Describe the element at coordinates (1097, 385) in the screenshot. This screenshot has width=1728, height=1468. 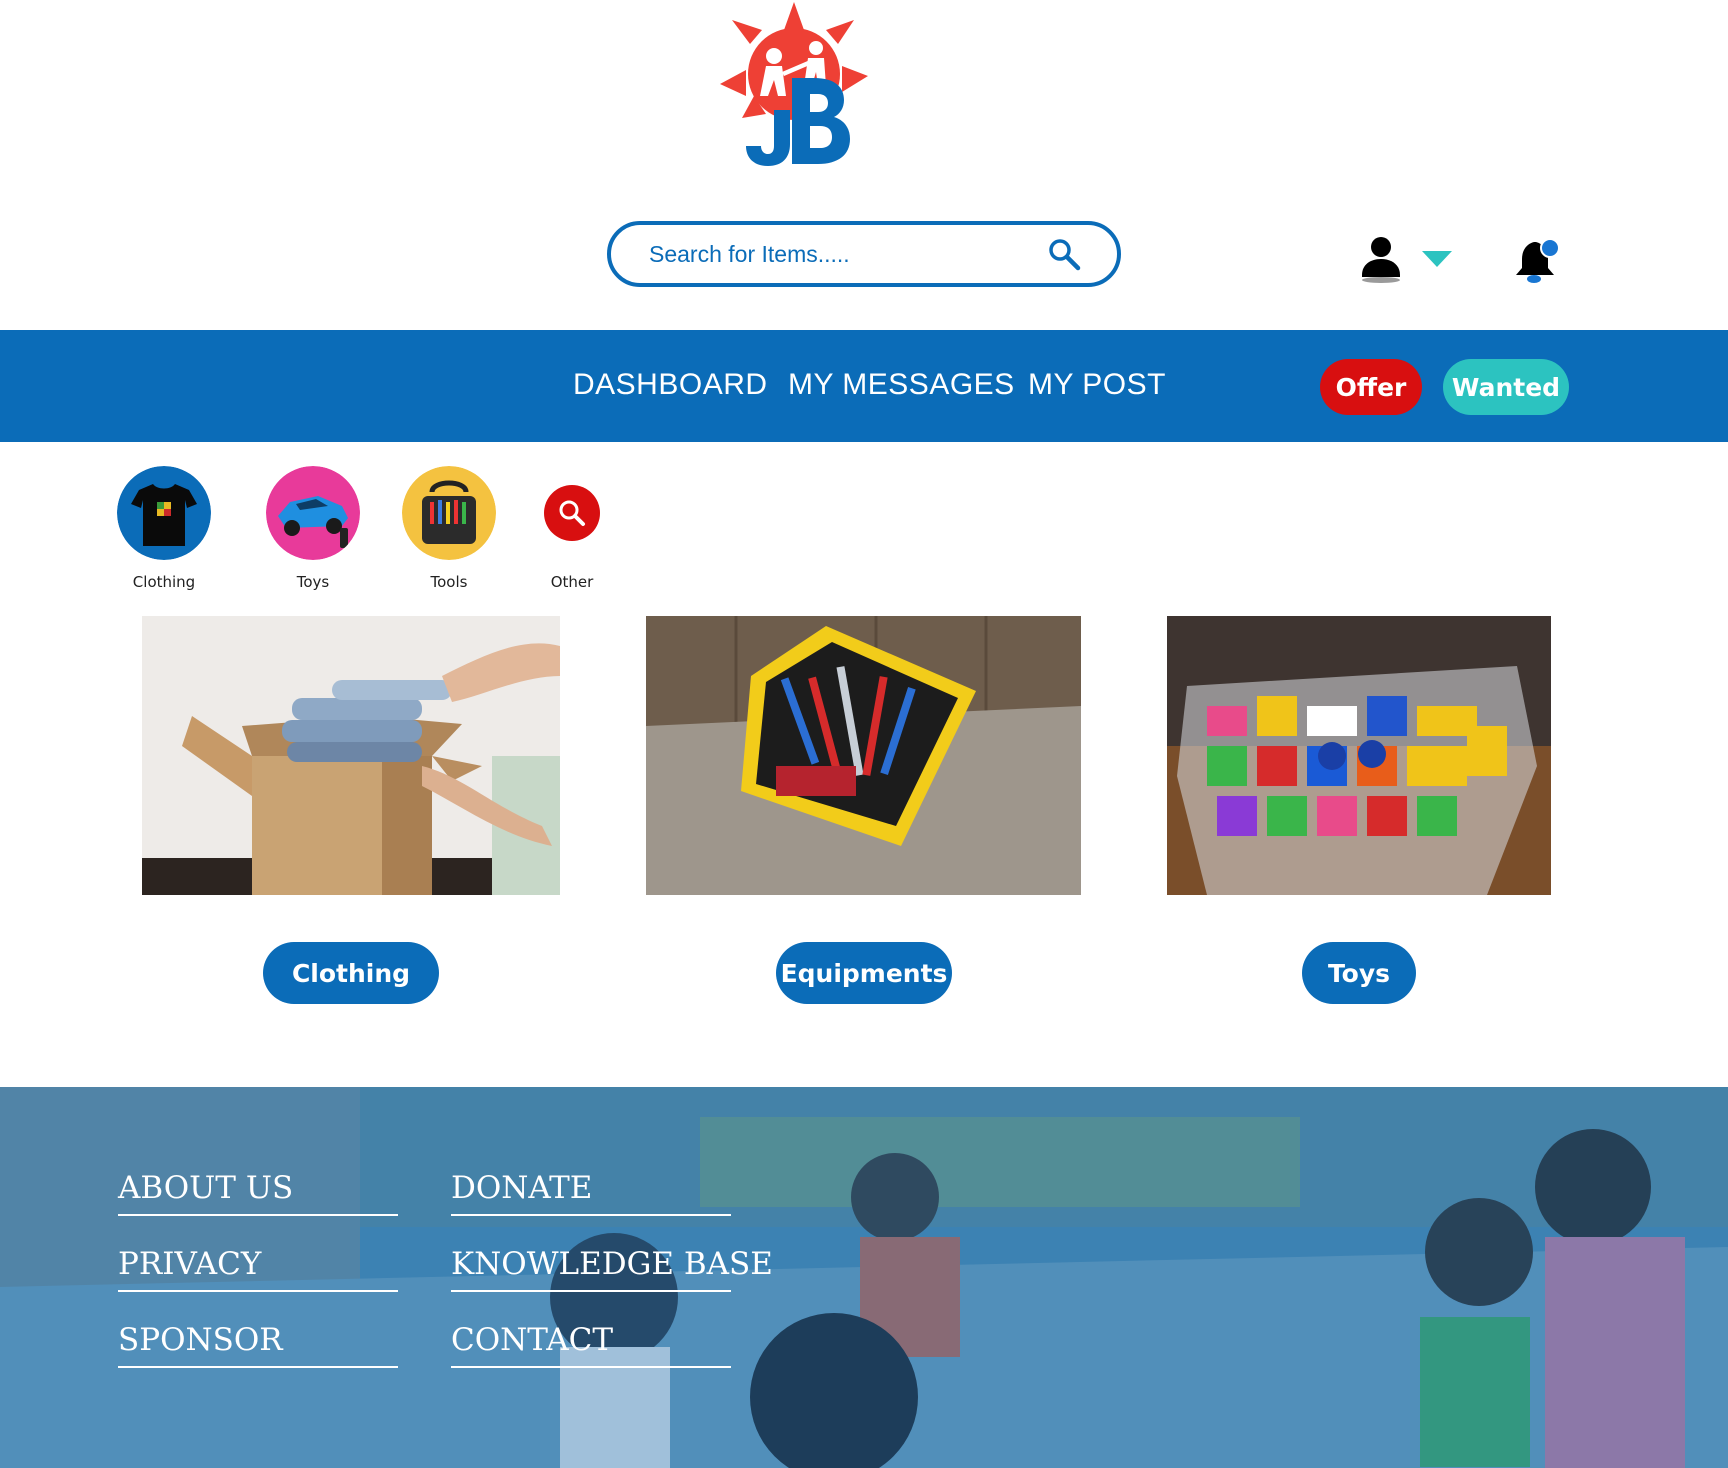
I see `nav-my-post: MY POST` at that location.